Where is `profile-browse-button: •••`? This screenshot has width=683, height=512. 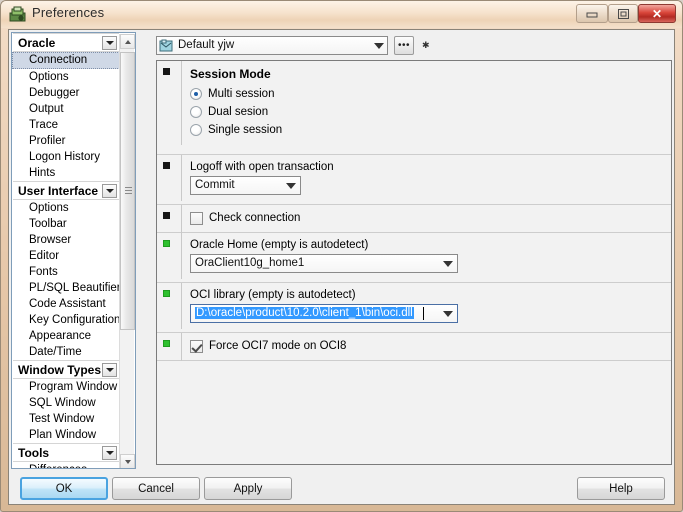
profile-browse-button: ••• is located at coordinates (404, 45).